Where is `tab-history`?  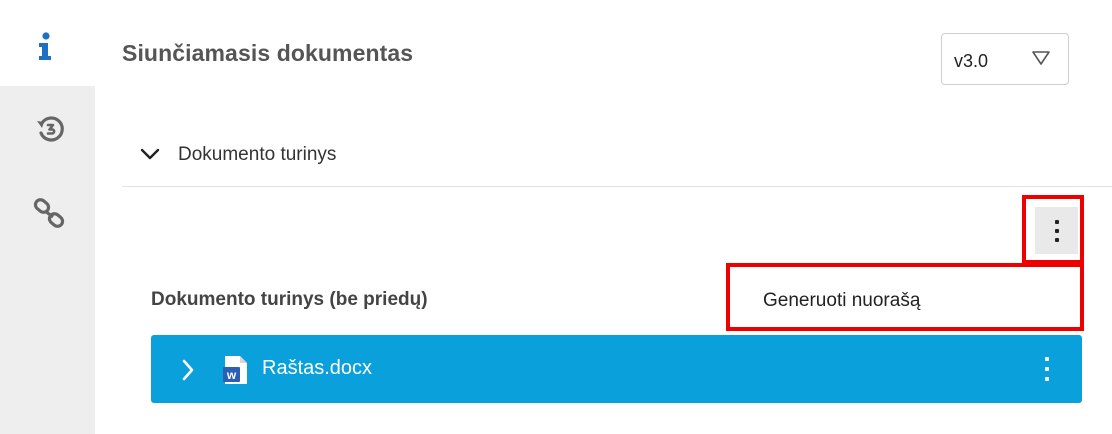 tab-history is located at coordinates (47, 129).